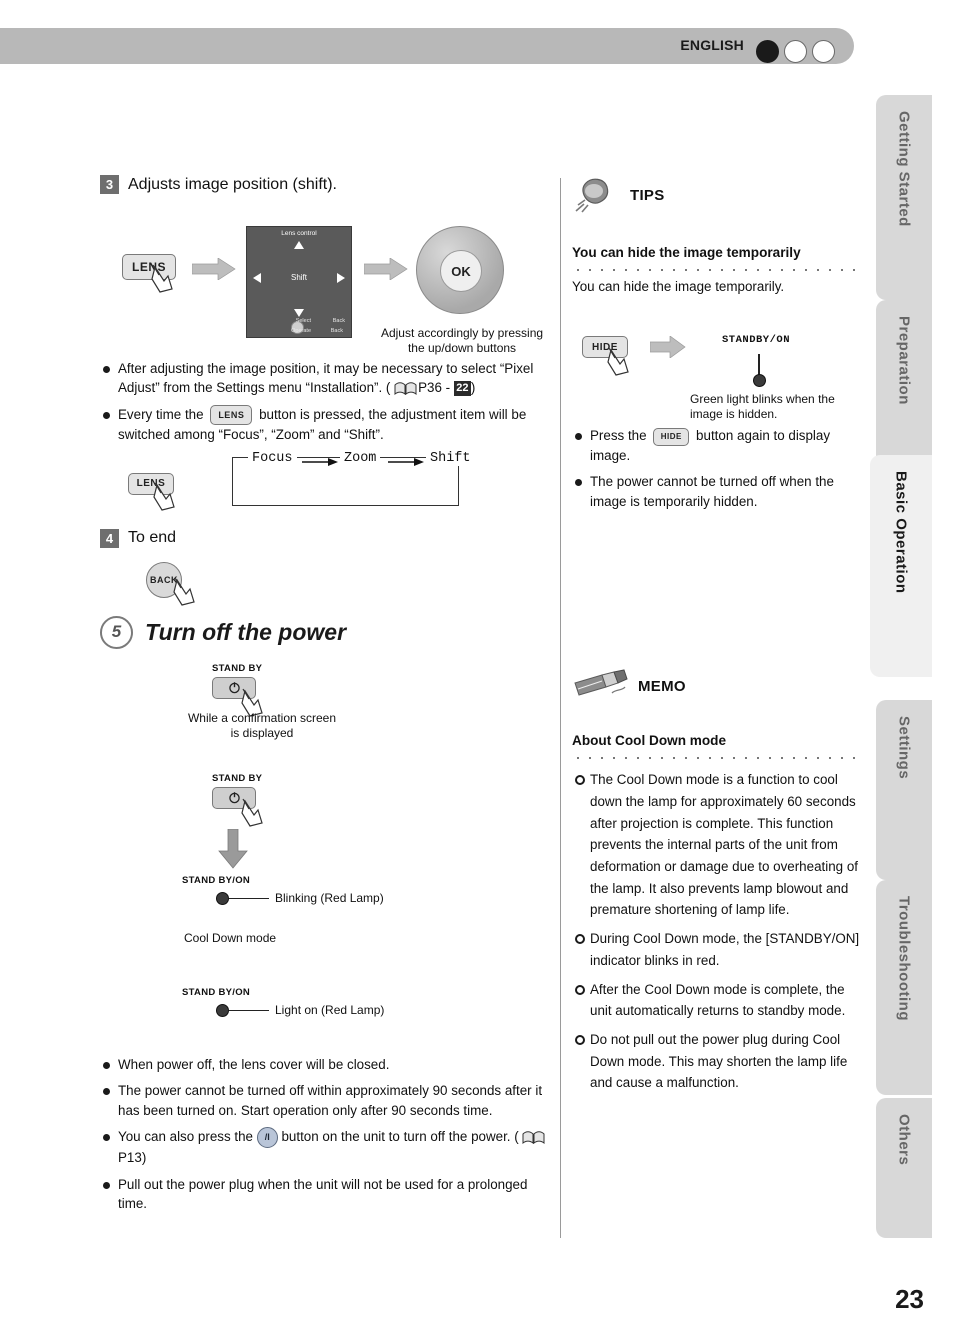 The width and height of the screenshot is (954, 1339). Describe the element at coordinates (662, 686) in the screenshot. I see `memo-label: MEMO` at that location.